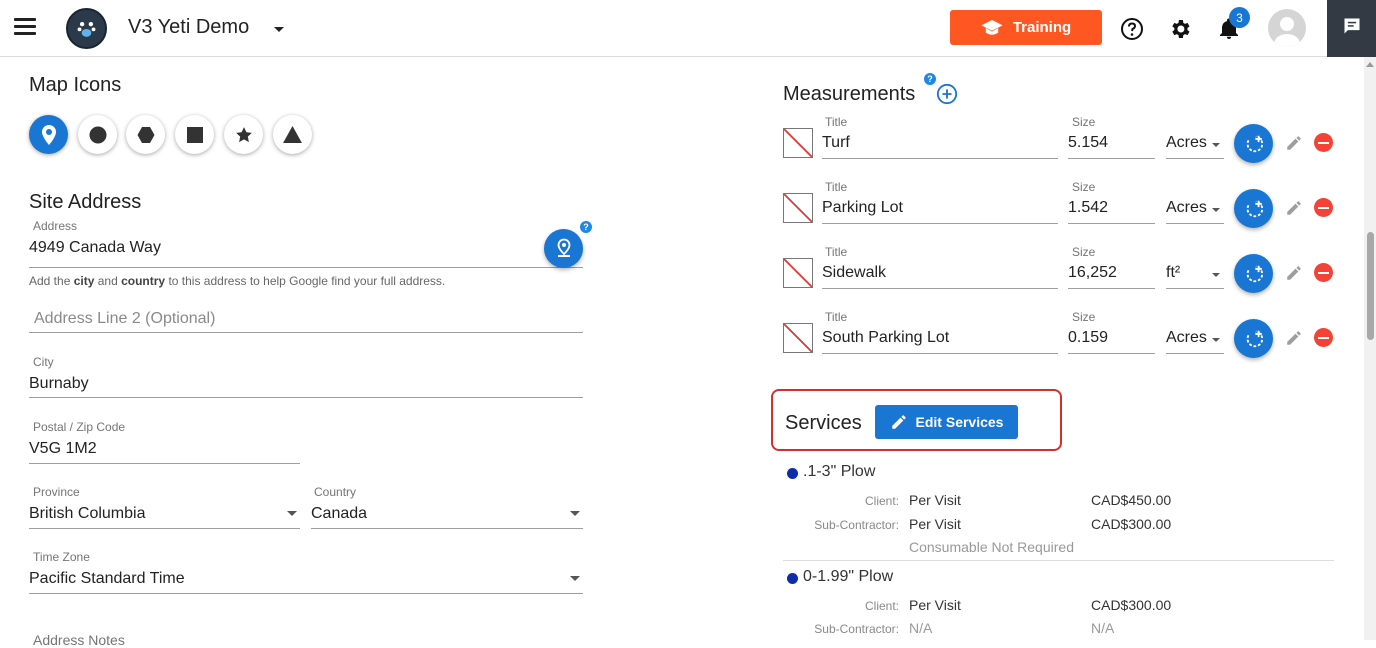 The width and height of the screenshot is (1376, 648). Describe the element at coordinates (836, 143) in the screenshot. I see `measurement-title-input: Turf` at that location.